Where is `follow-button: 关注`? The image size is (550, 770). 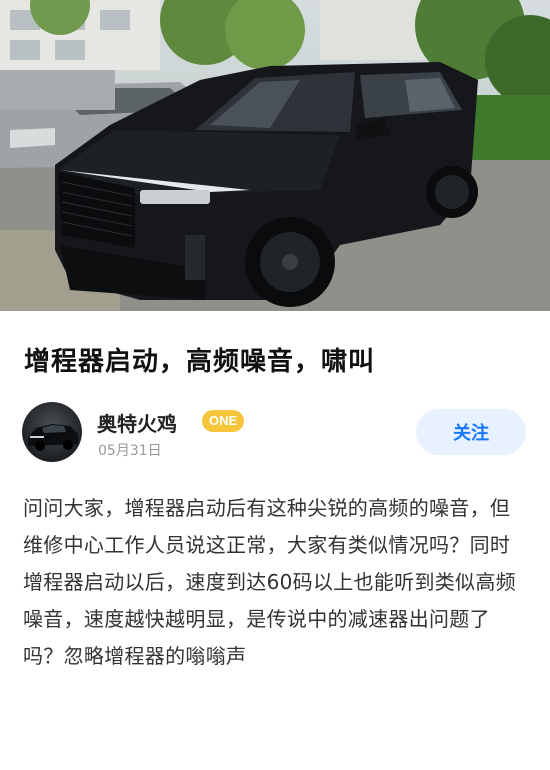
follow-button: 关注 is located at coordinates (471, 432).